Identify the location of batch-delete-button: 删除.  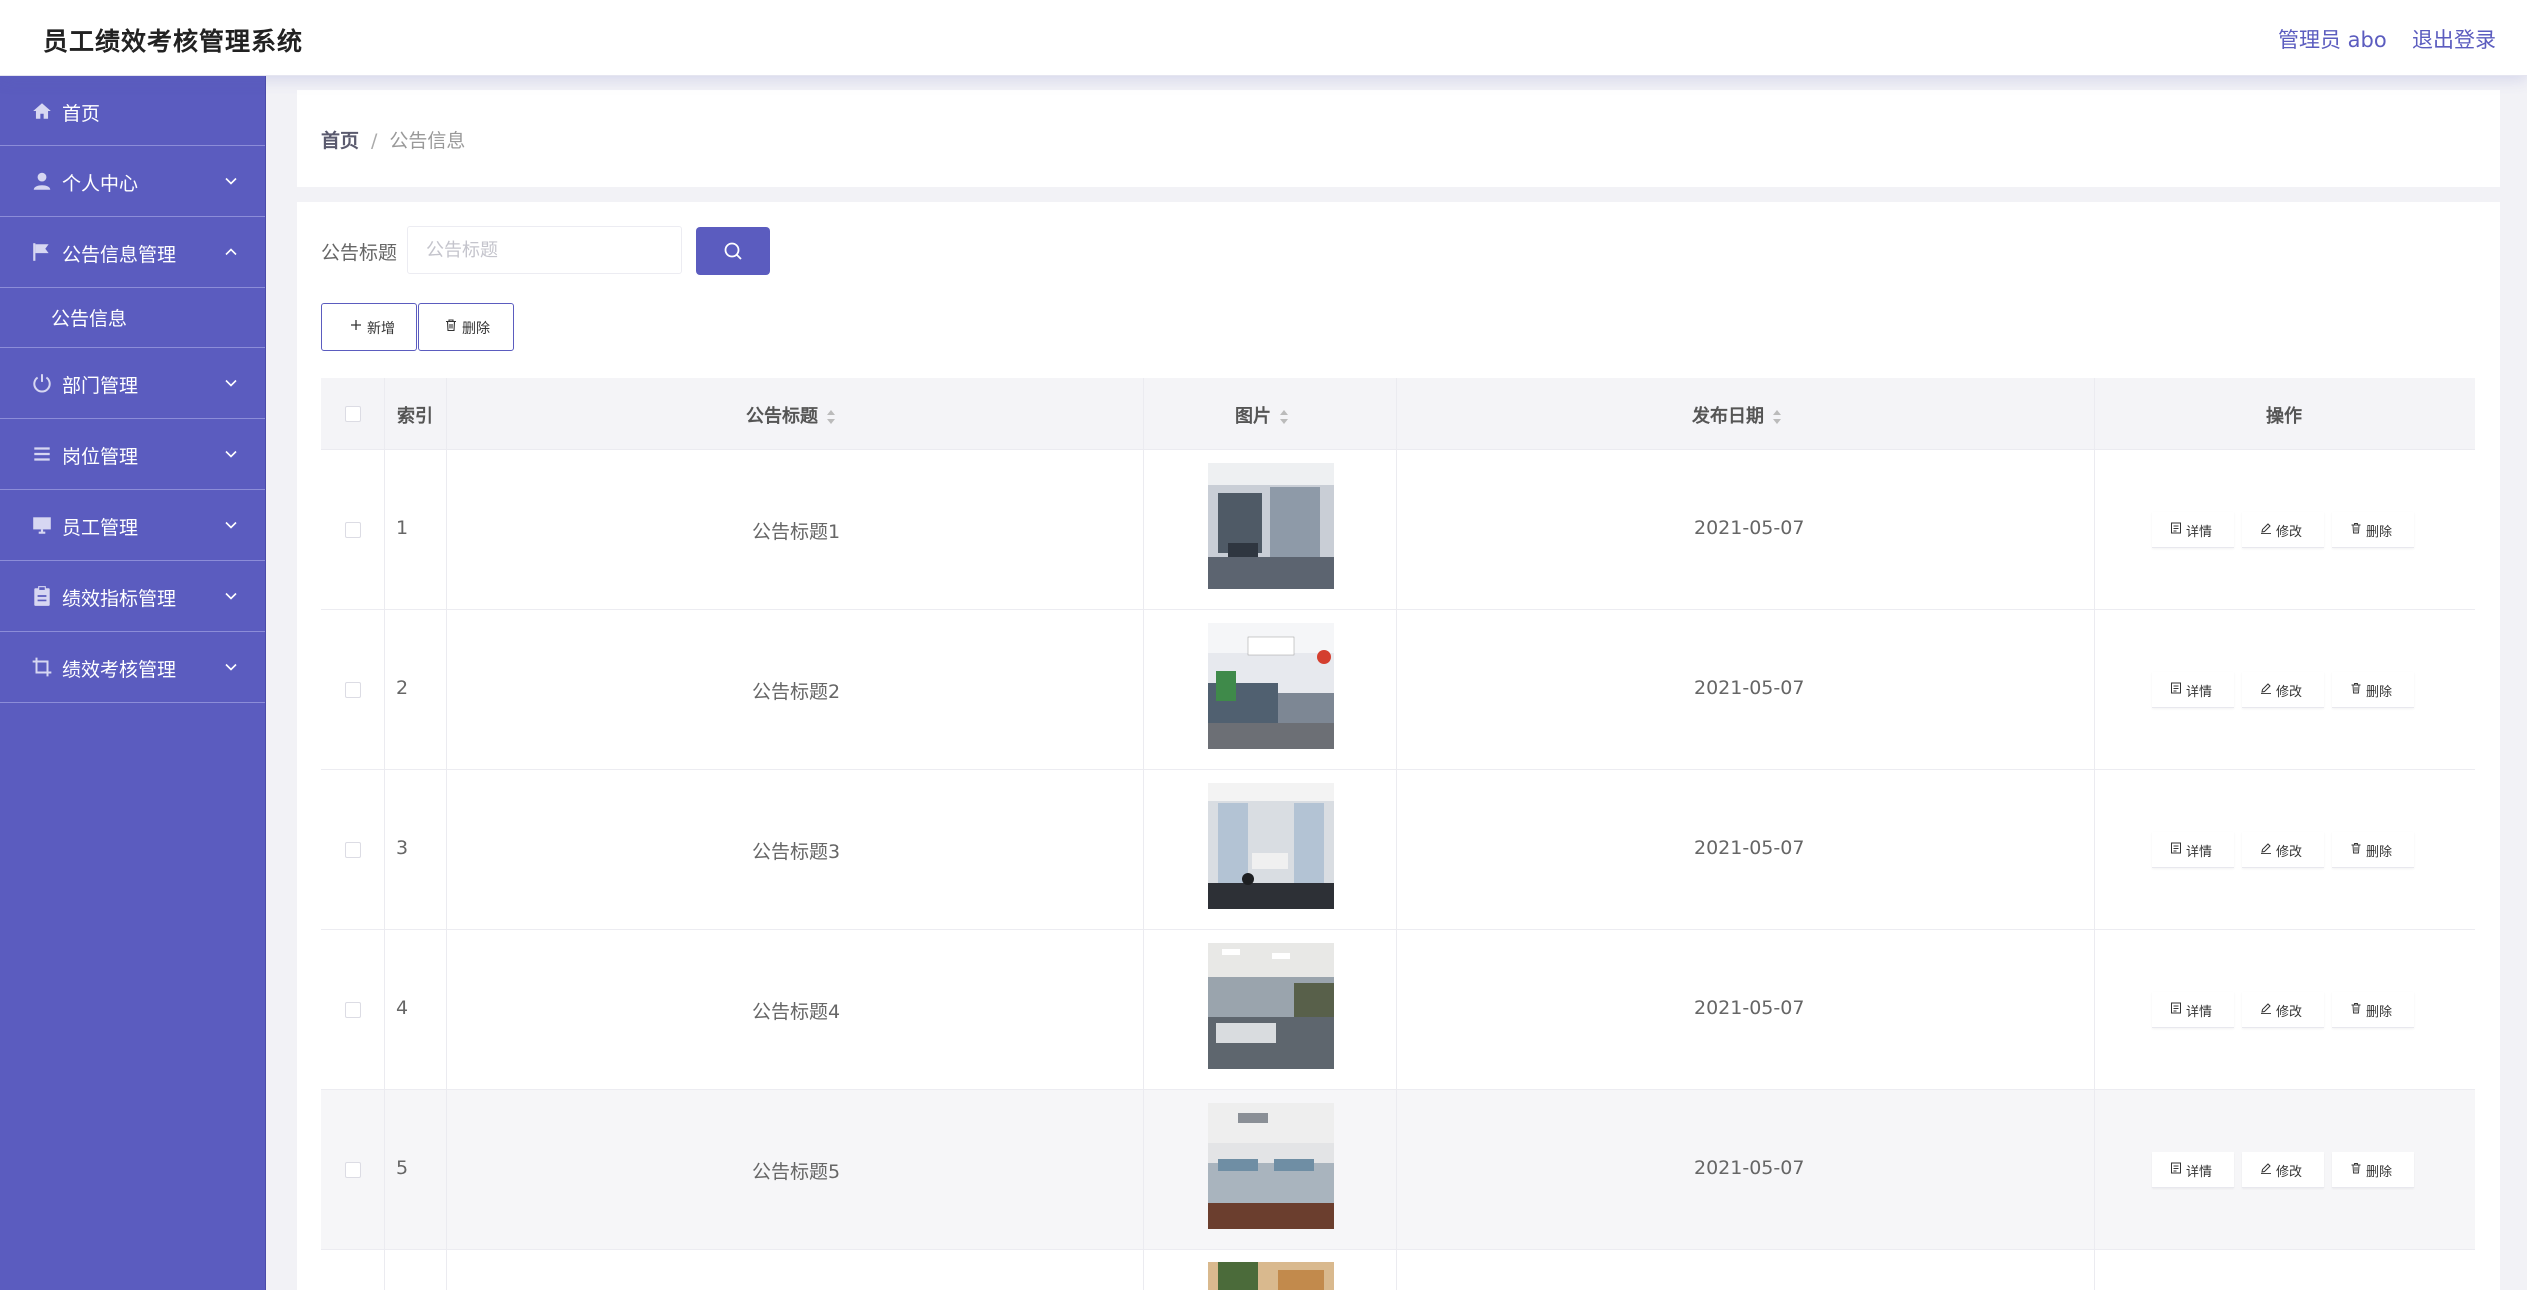
(466, 327).